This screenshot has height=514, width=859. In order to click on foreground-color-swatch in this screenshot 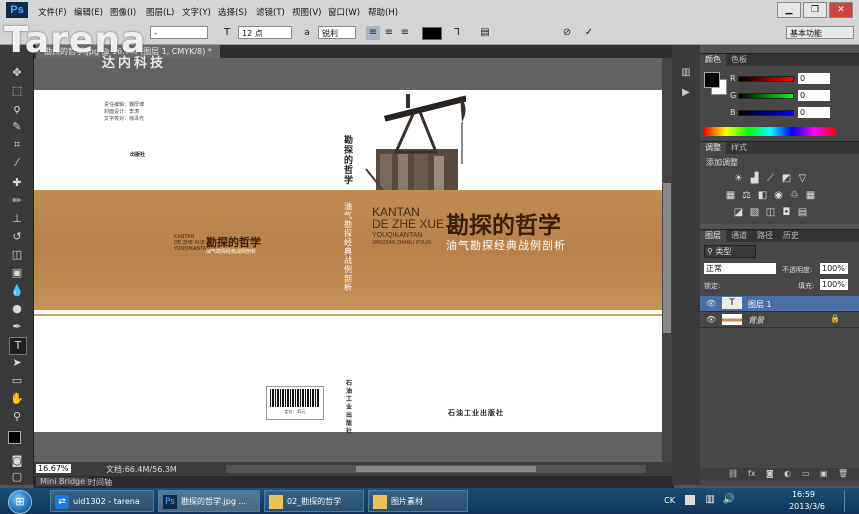, I will do `click(14, 437)`.